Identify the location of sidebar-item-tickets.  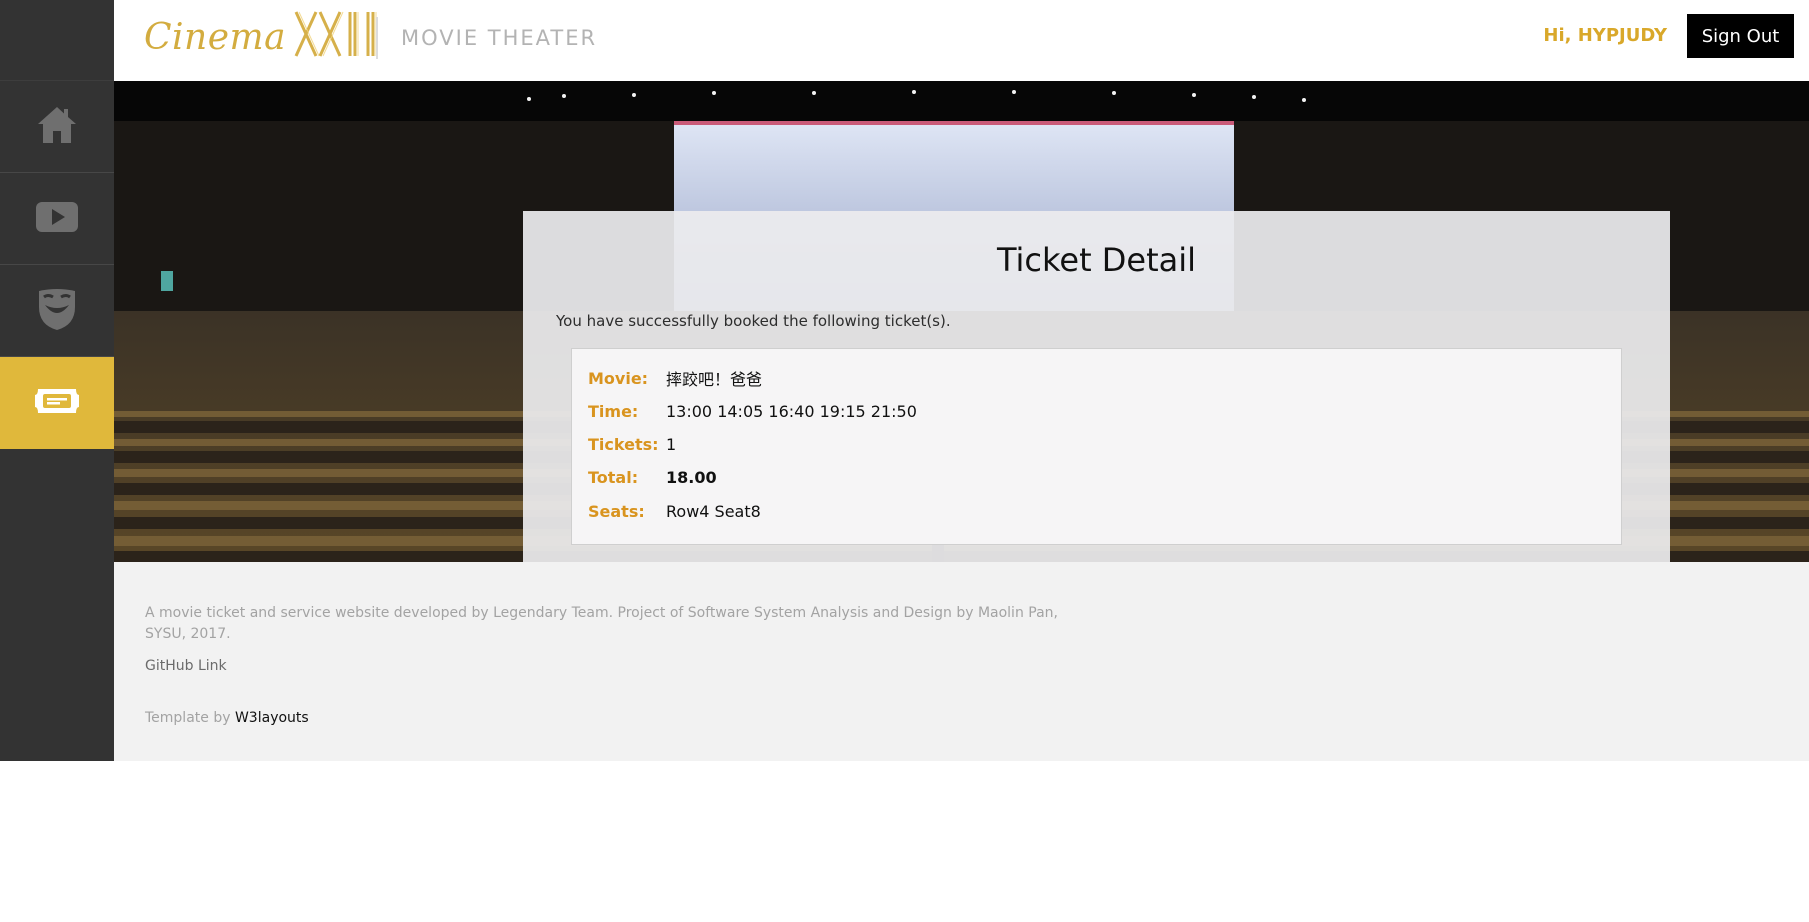
(57, 403).